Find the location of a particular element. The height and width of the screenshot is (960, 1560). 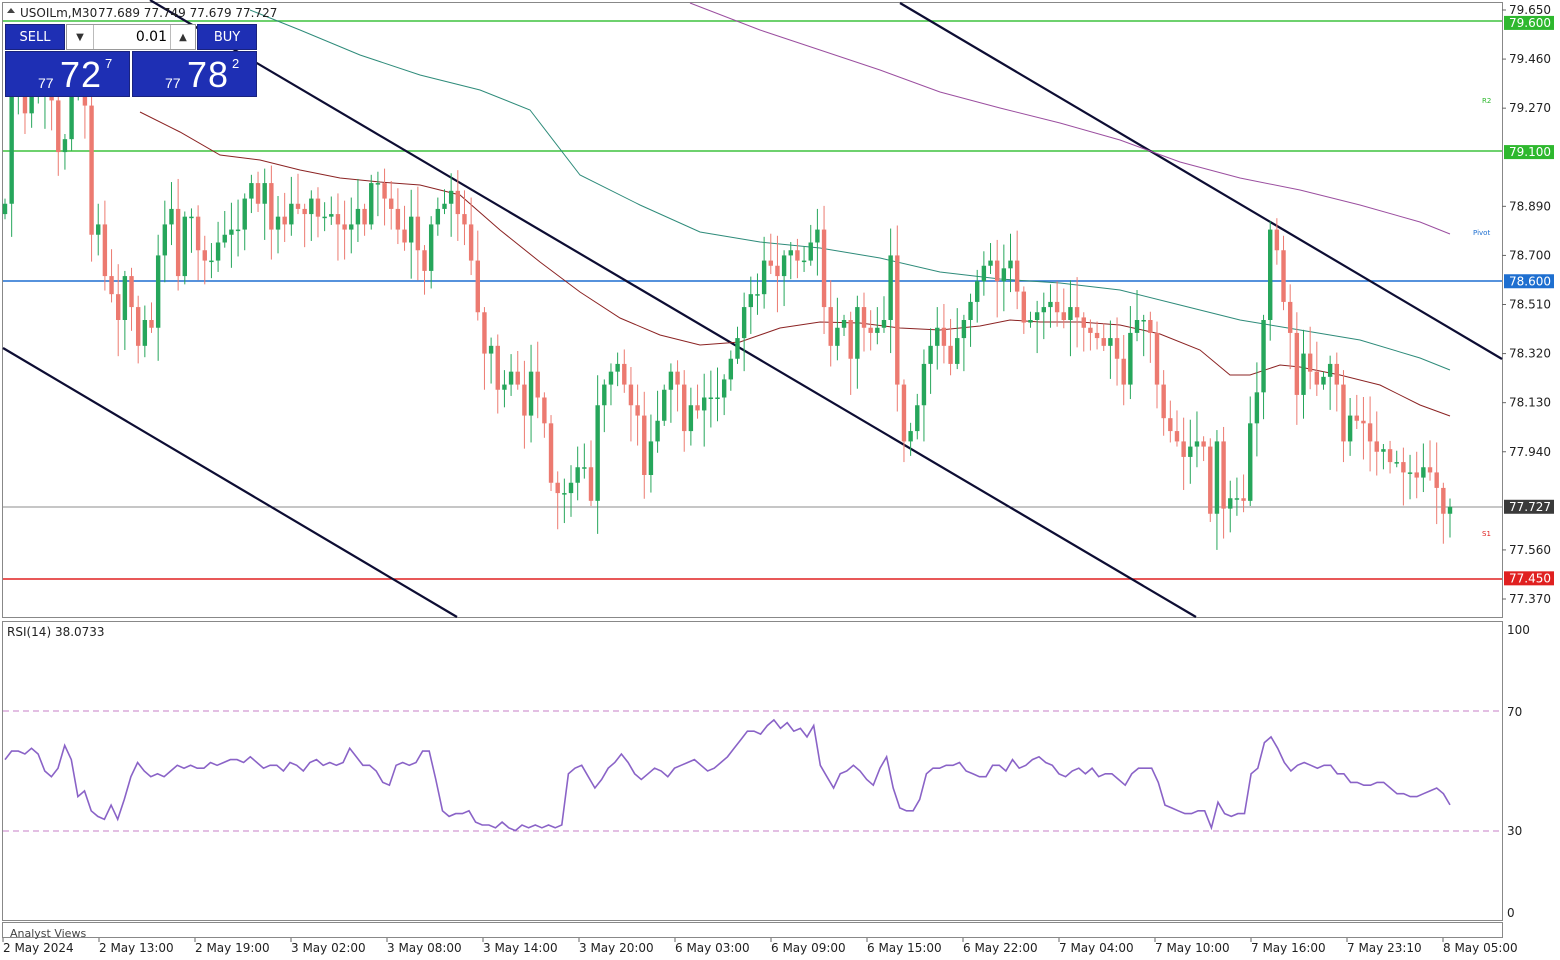

time-axis-label: 3 May 02:00 is located at coordinates (328, 948).